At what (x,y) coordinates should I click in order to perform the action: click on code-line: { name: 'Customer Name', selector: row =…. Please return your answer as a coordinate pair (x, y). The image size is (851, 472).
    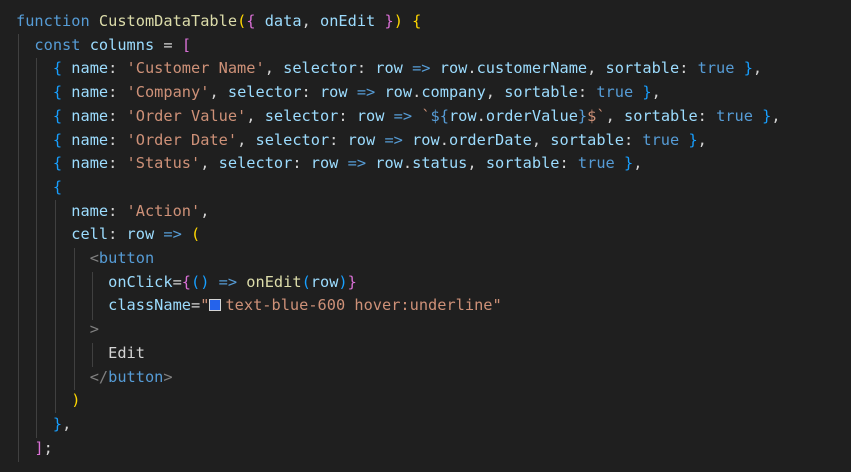
    Looking at the image, I should click on (381, 69).